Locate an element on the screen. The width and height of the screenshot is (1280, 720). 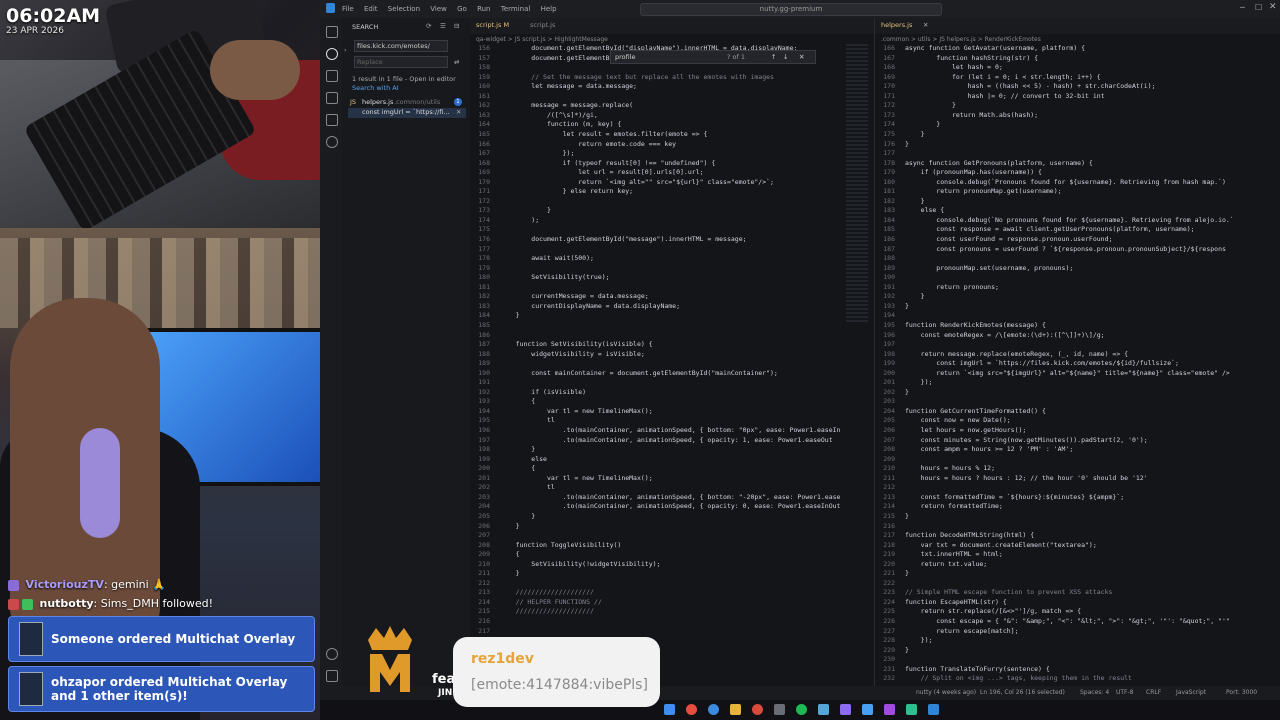
line-number: 211 is located at coordinates (885, 479).